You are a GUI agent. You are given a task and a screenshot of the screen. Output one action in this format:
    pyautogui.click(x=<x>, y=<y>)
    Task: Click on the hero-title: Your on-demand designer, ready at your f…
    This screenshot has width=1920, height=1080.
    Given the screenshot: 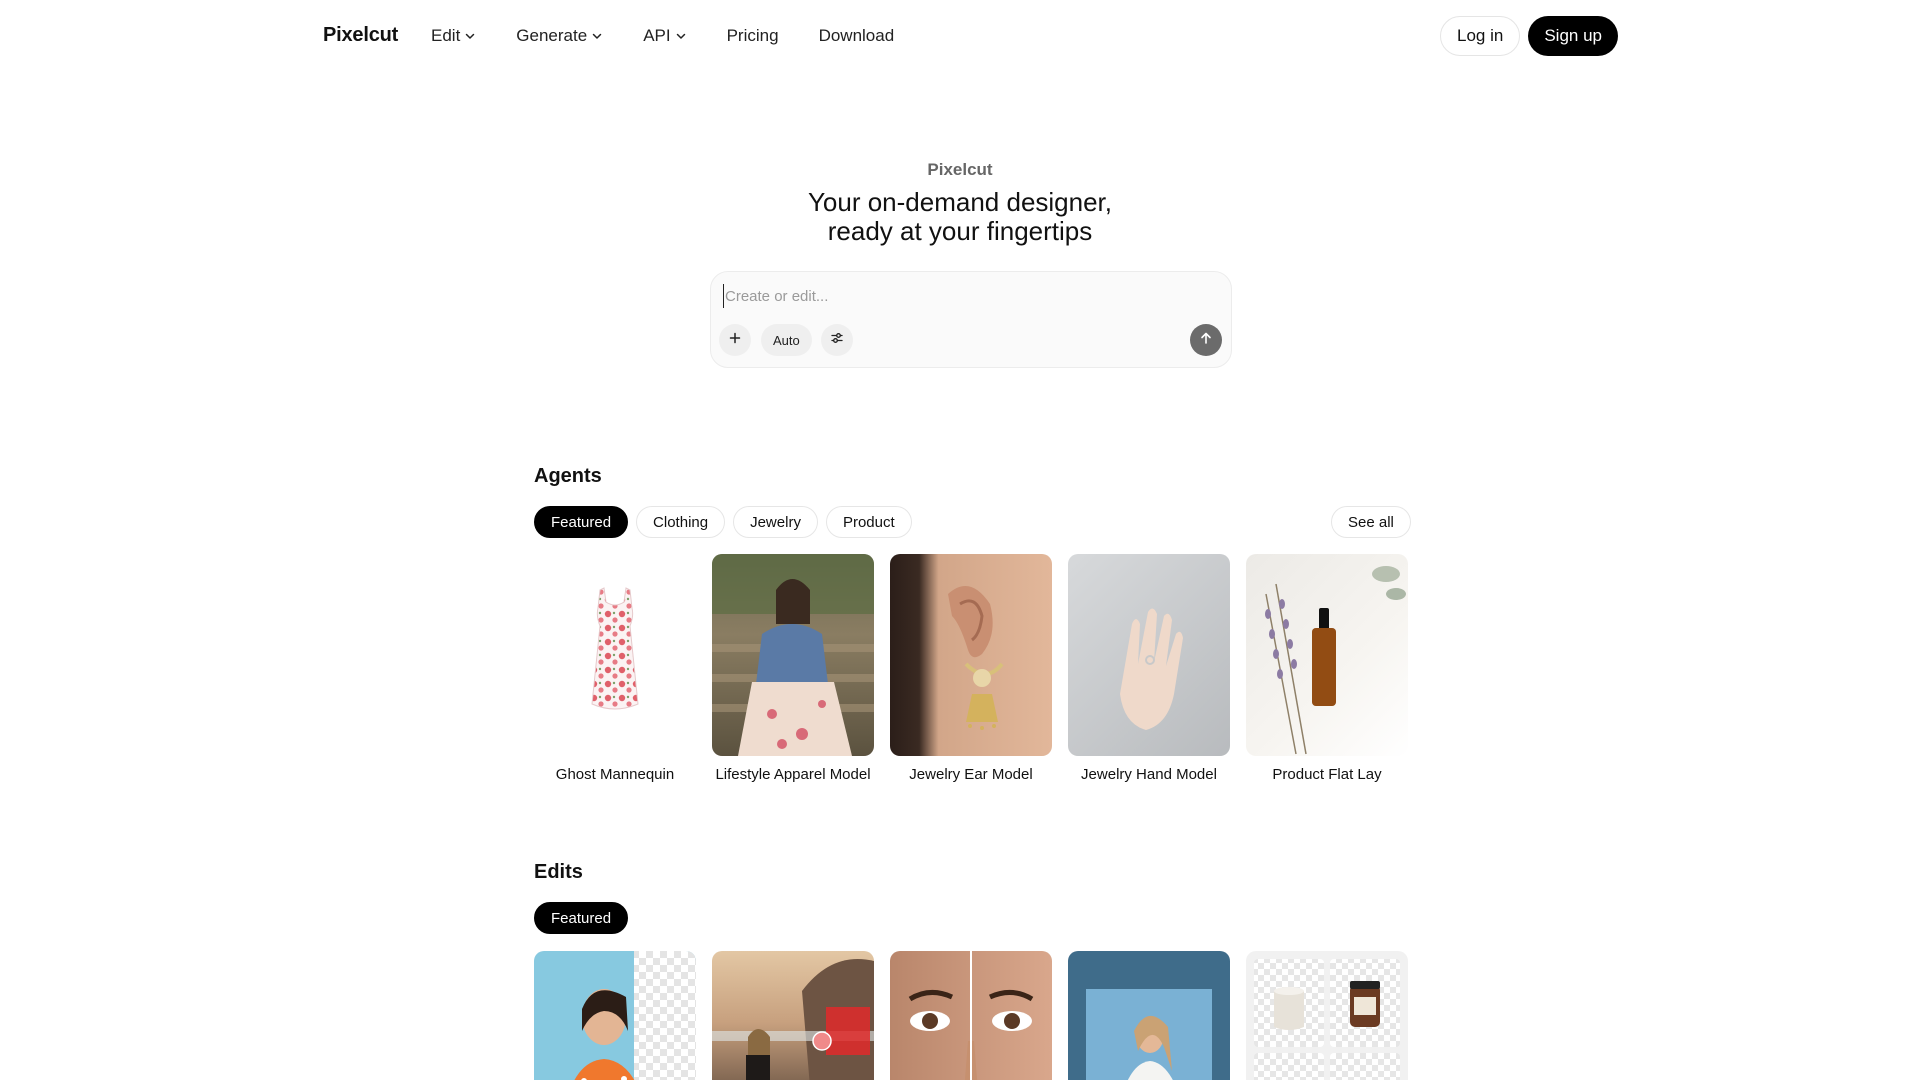 What is the action you would take?
    pyautogui.click(x=960, y=217)
    